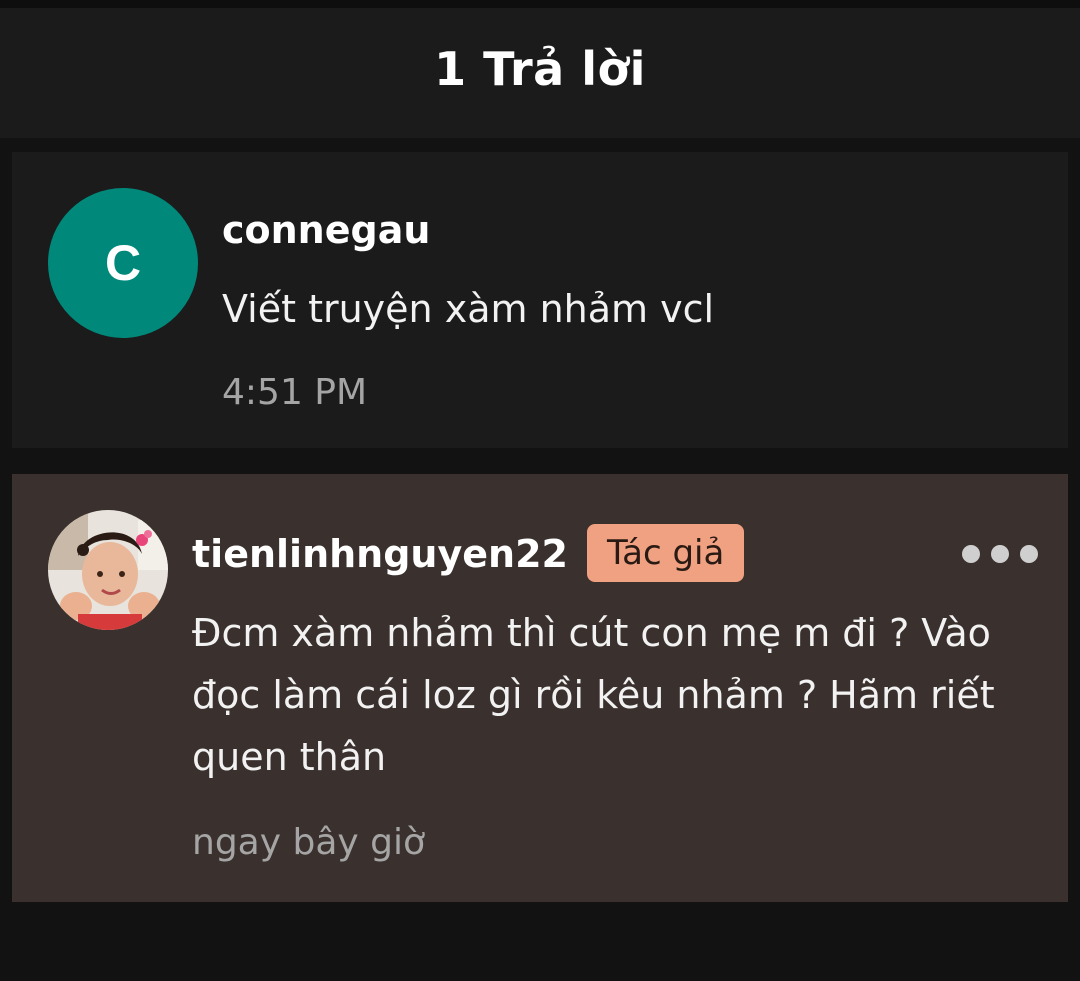  I want to click on avatar, so click(108, 570).